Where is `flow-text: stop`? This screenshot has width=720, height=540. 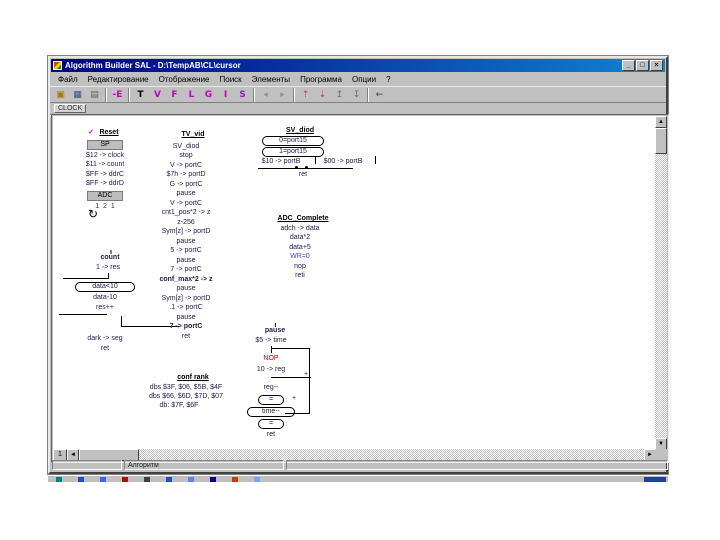
flow-text: stop is located at coordinates (185, 156).